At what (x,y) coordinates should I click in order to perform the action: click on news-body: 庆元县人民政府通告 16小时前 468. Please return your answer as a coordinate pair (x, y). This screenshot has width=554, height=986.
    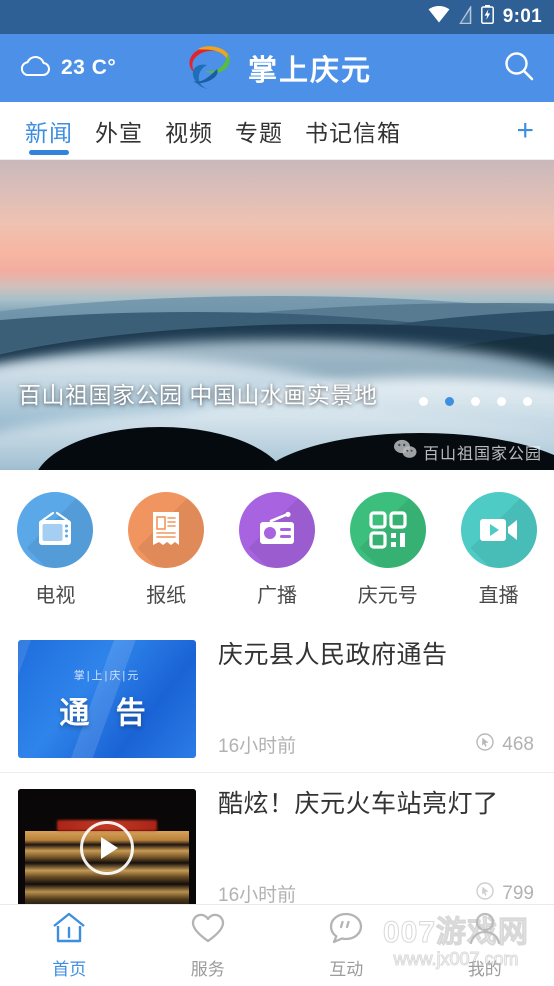
    Looking at the image, I should click on (377, 699).